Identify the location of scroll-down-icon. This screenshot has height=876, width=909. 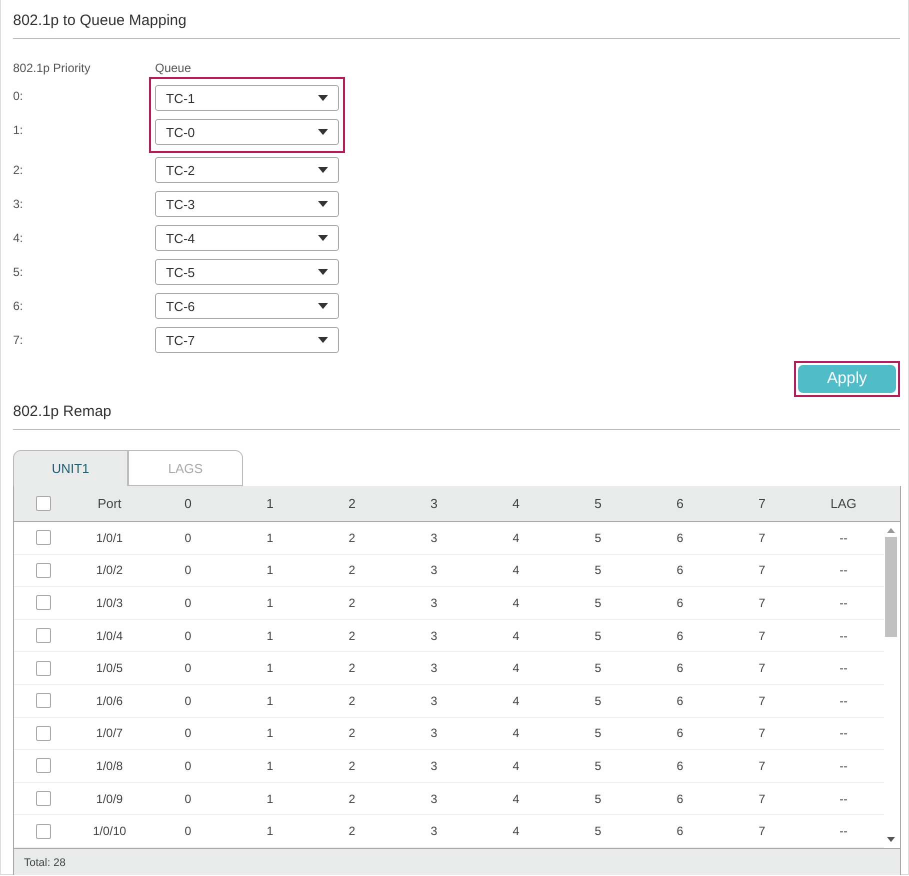
(891, 839).